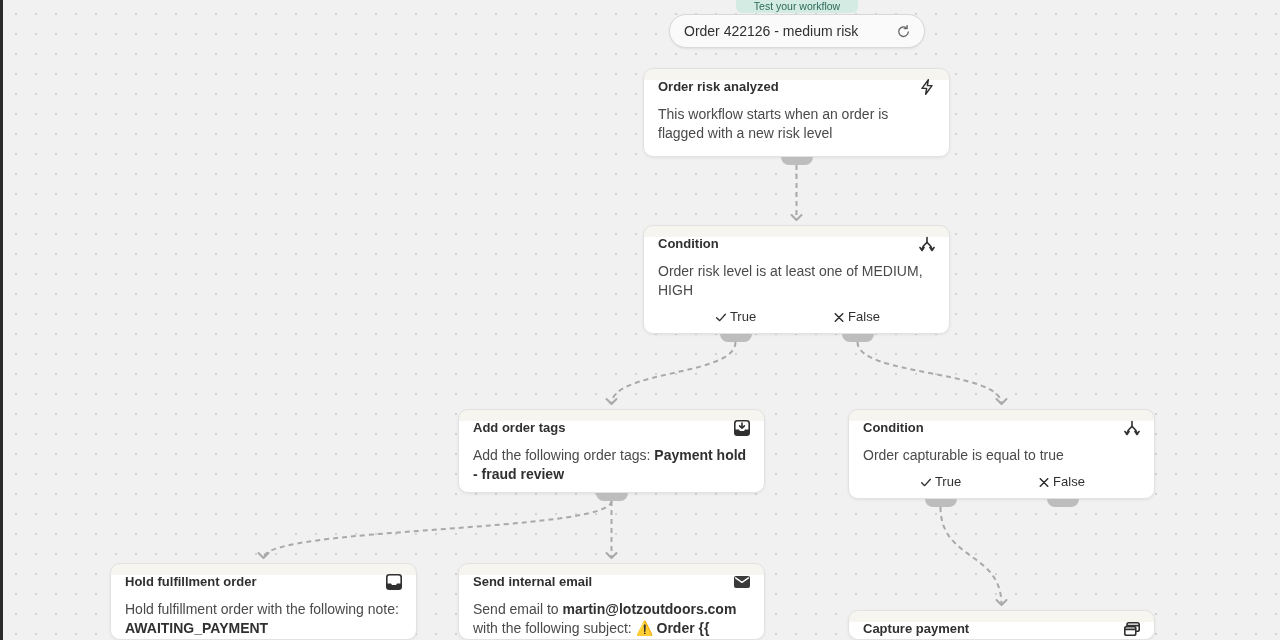 The image size is (1280, 640). What do you see at coordinates (774, 124) in the screenshot?
I see `node-description: This workflow starts when an order is flagged with a new risk level` at bounding box center [774, 124].